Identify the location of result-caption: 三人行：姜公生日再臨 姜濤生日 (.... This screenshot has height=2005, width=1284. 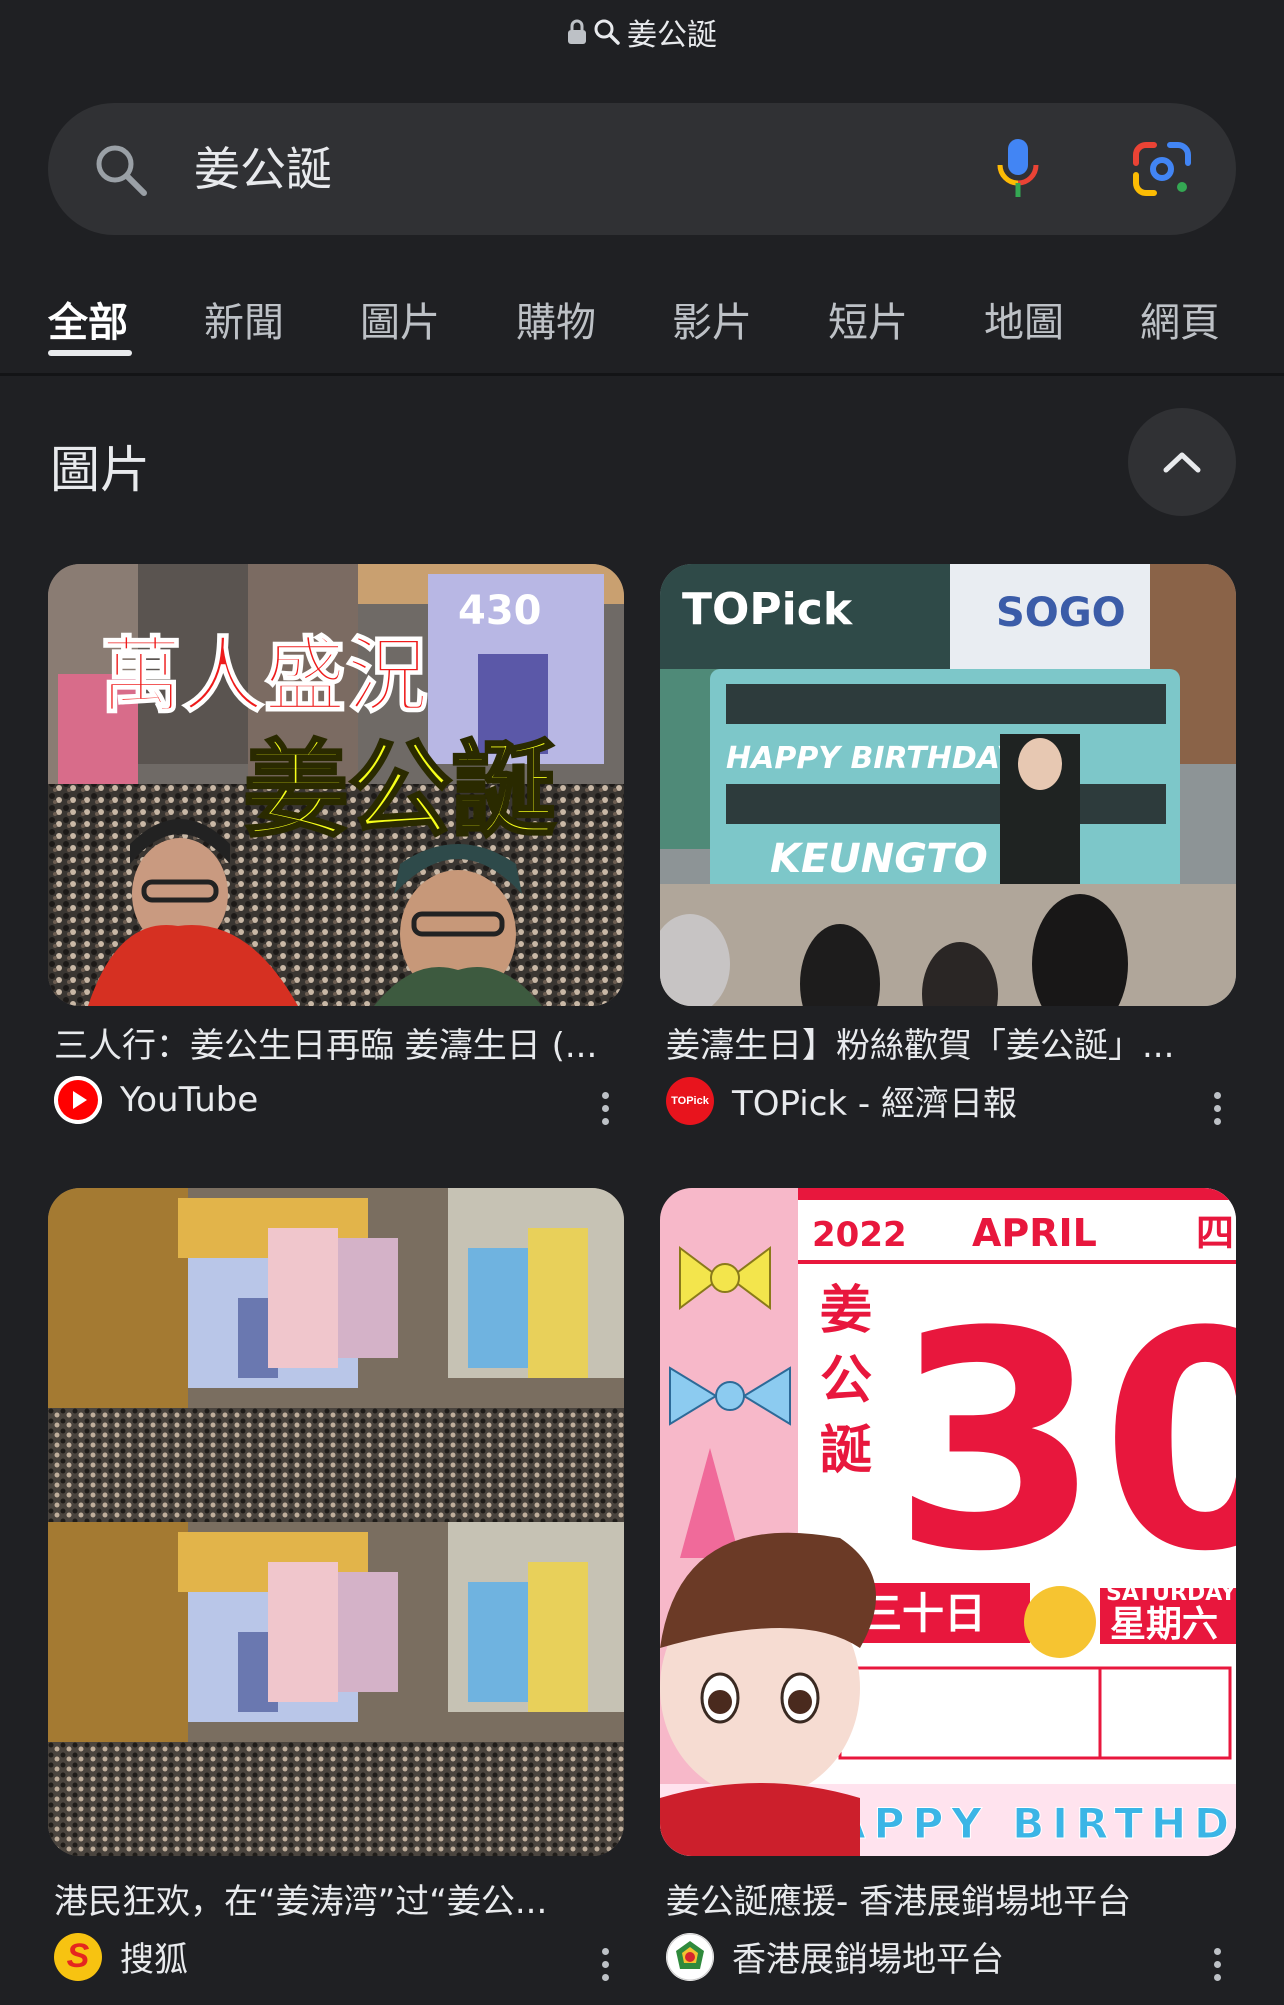
(339, 1042).